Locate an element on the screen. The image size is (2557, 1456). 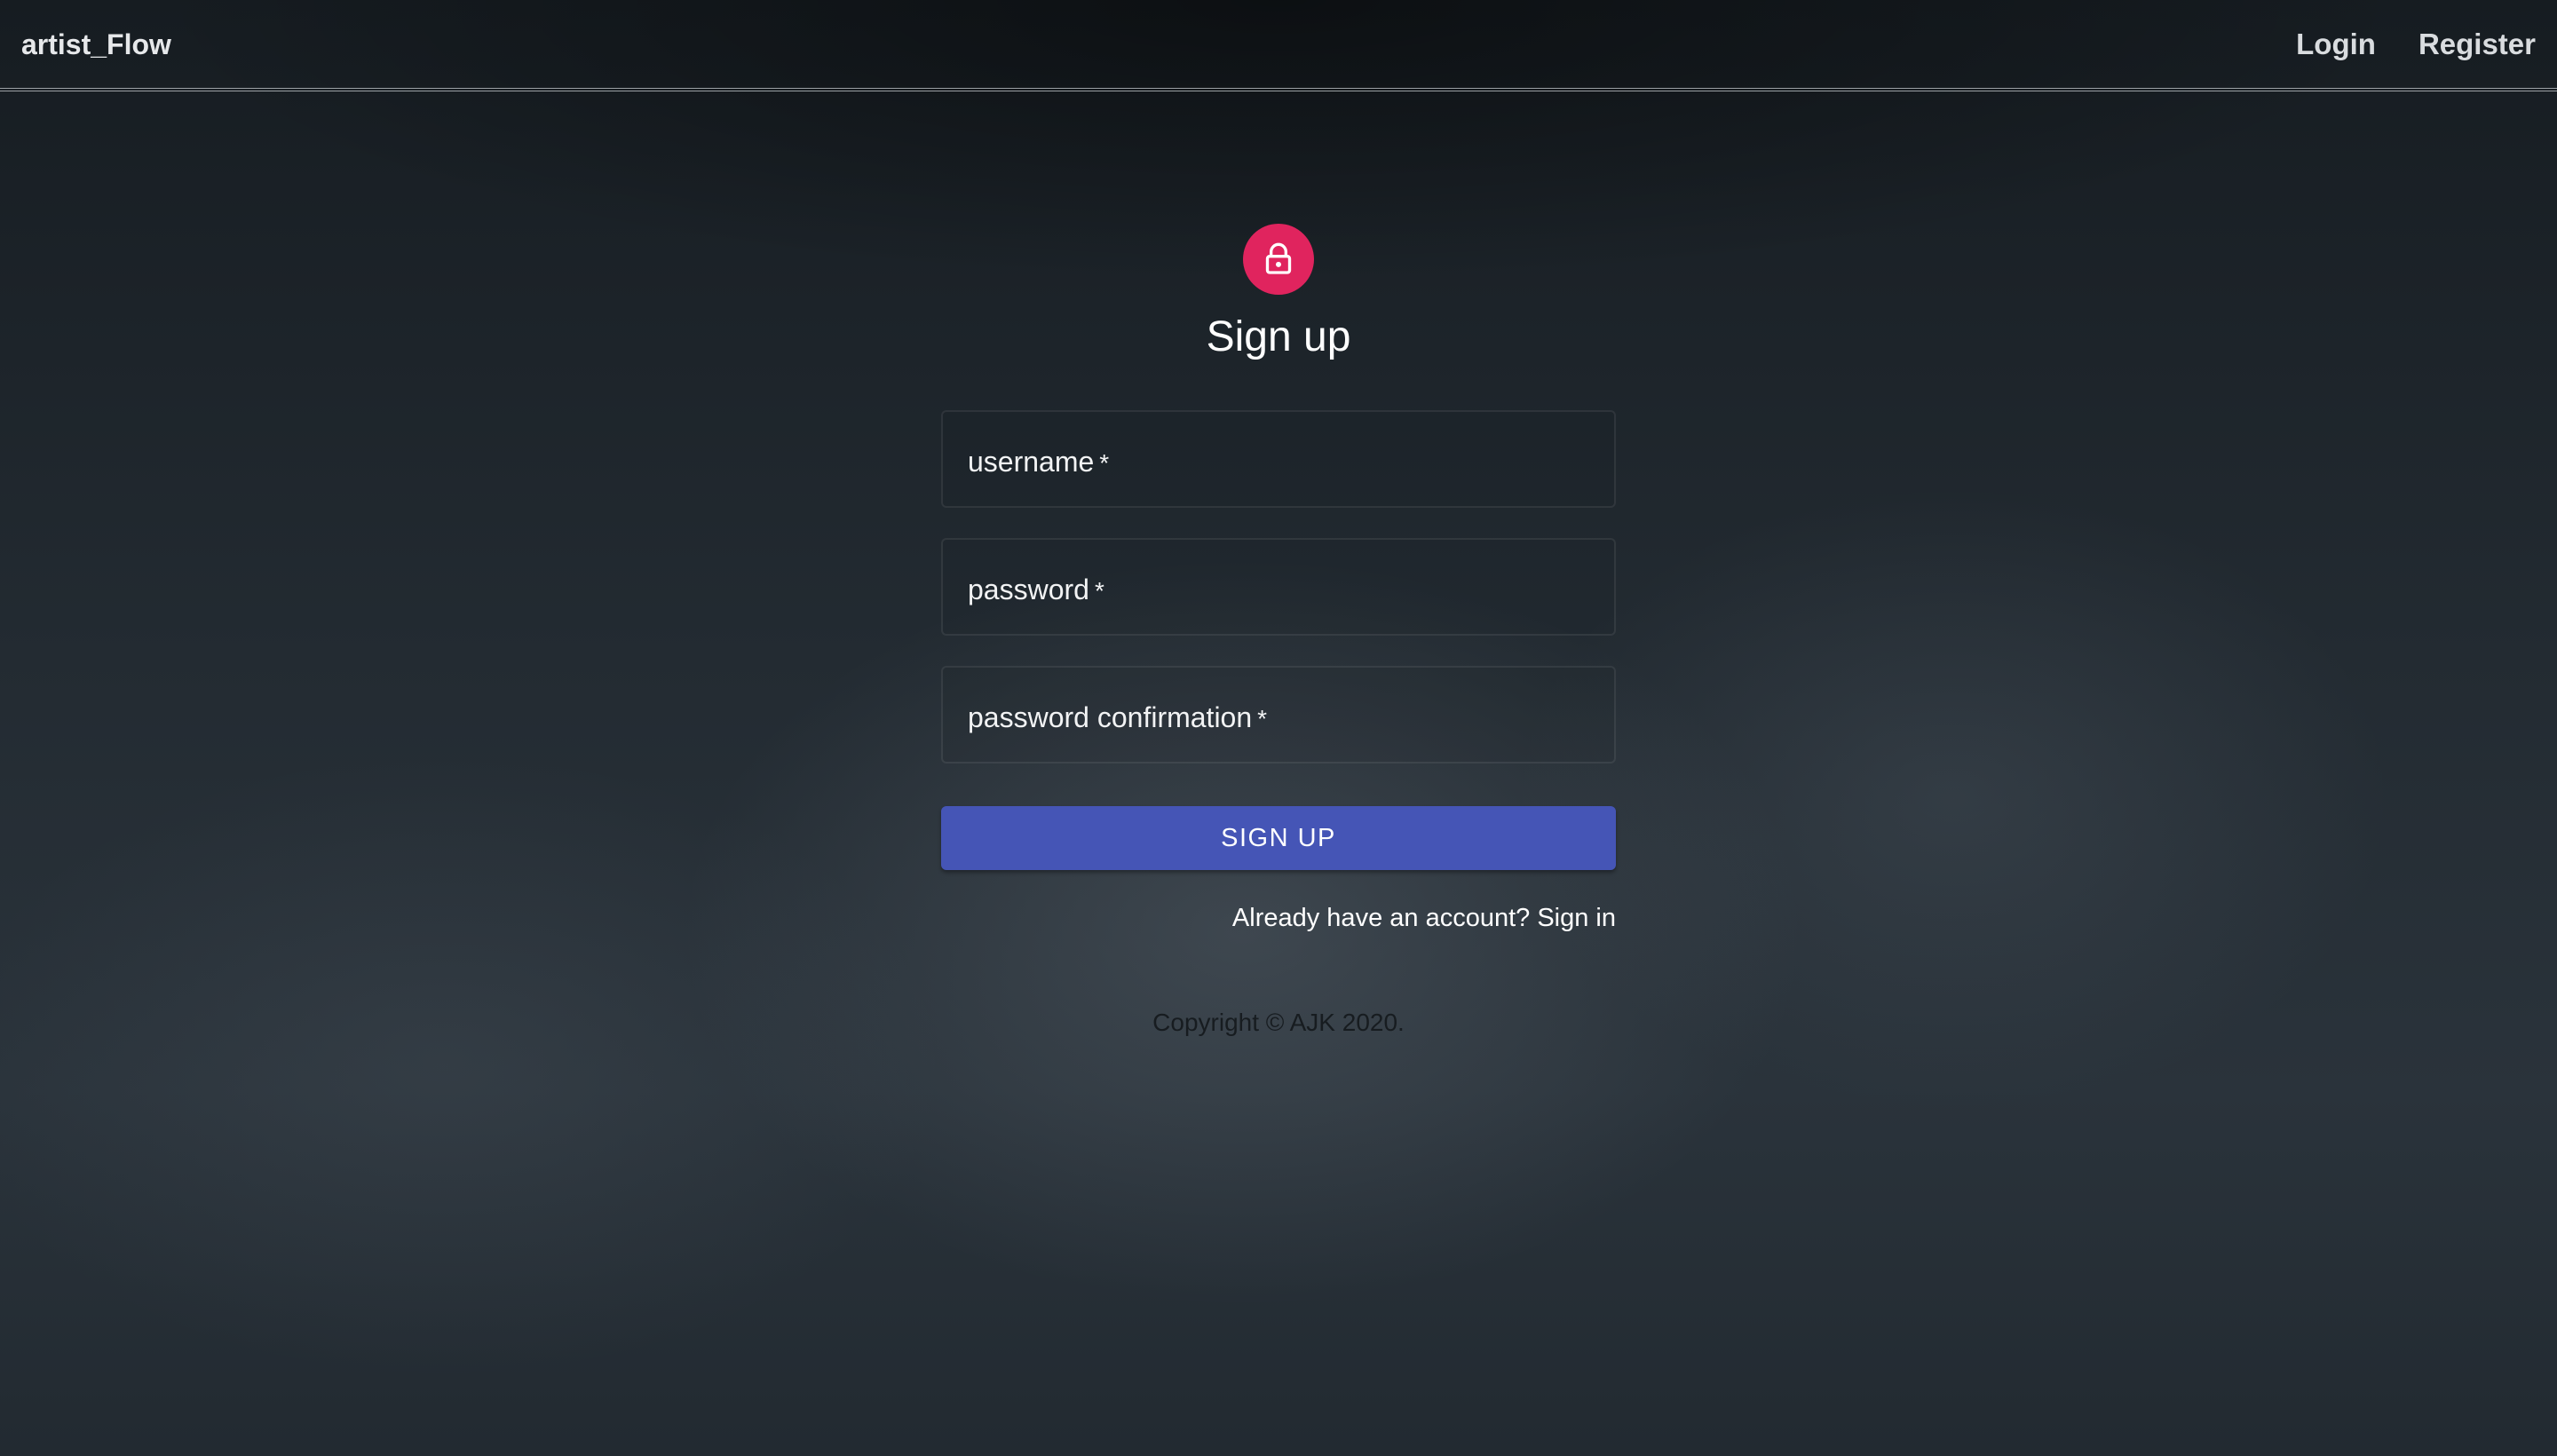
lock-avatar is located at coordinates (1278, 259).